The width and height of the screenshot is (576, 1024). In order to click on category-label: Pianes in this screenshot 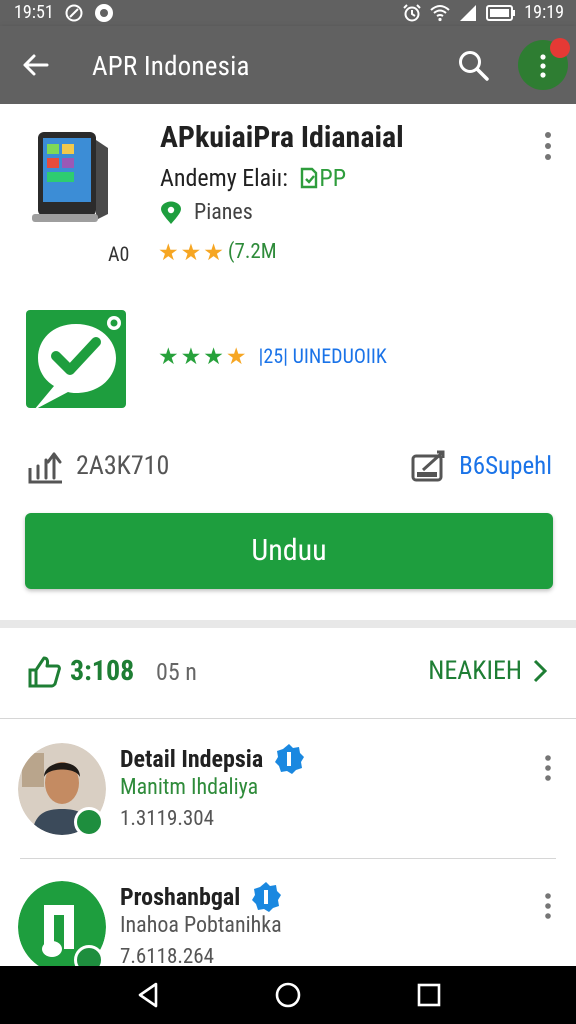, I will do `click(223, 212)`.